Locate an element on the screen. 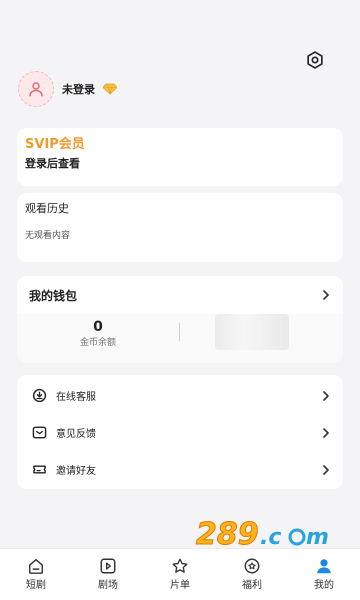 The image size is (360, 600). bottom-tab-bar: 短剧 剧场 片单 福利 我的 is located at coordinates (180, 574).